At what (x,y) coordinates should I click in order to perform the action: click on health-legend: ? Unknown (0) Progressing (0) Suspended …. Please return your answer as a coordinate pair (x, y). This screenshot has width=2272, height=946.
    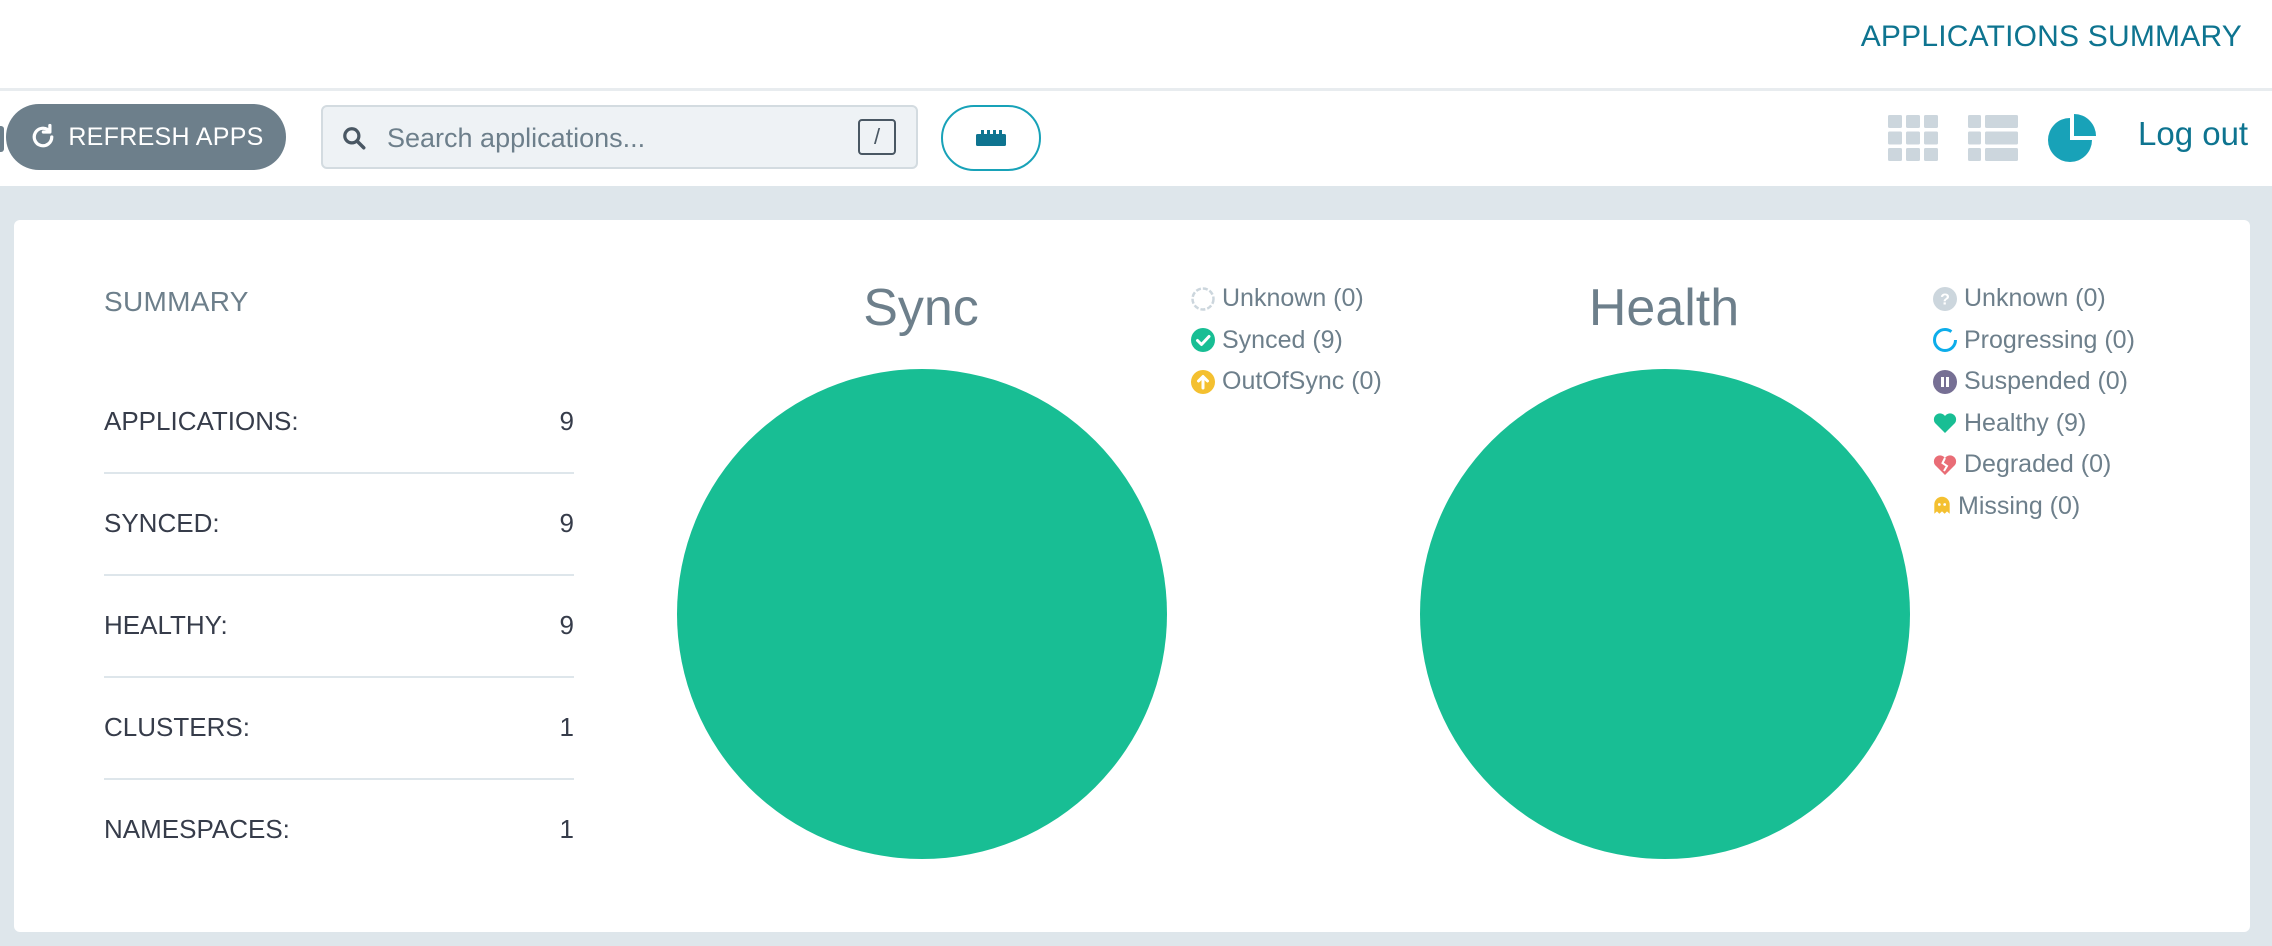
    Looking at the image, I should click on (2033, 402).